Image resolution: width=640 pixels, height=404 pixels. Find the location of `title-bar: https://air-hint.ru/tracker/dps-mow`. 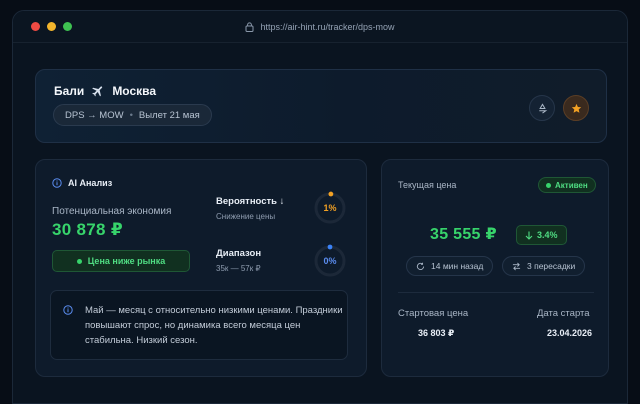

title-bar: https://air-hint.ru/tracker/dps-mow is located at coordinates (320, 27).